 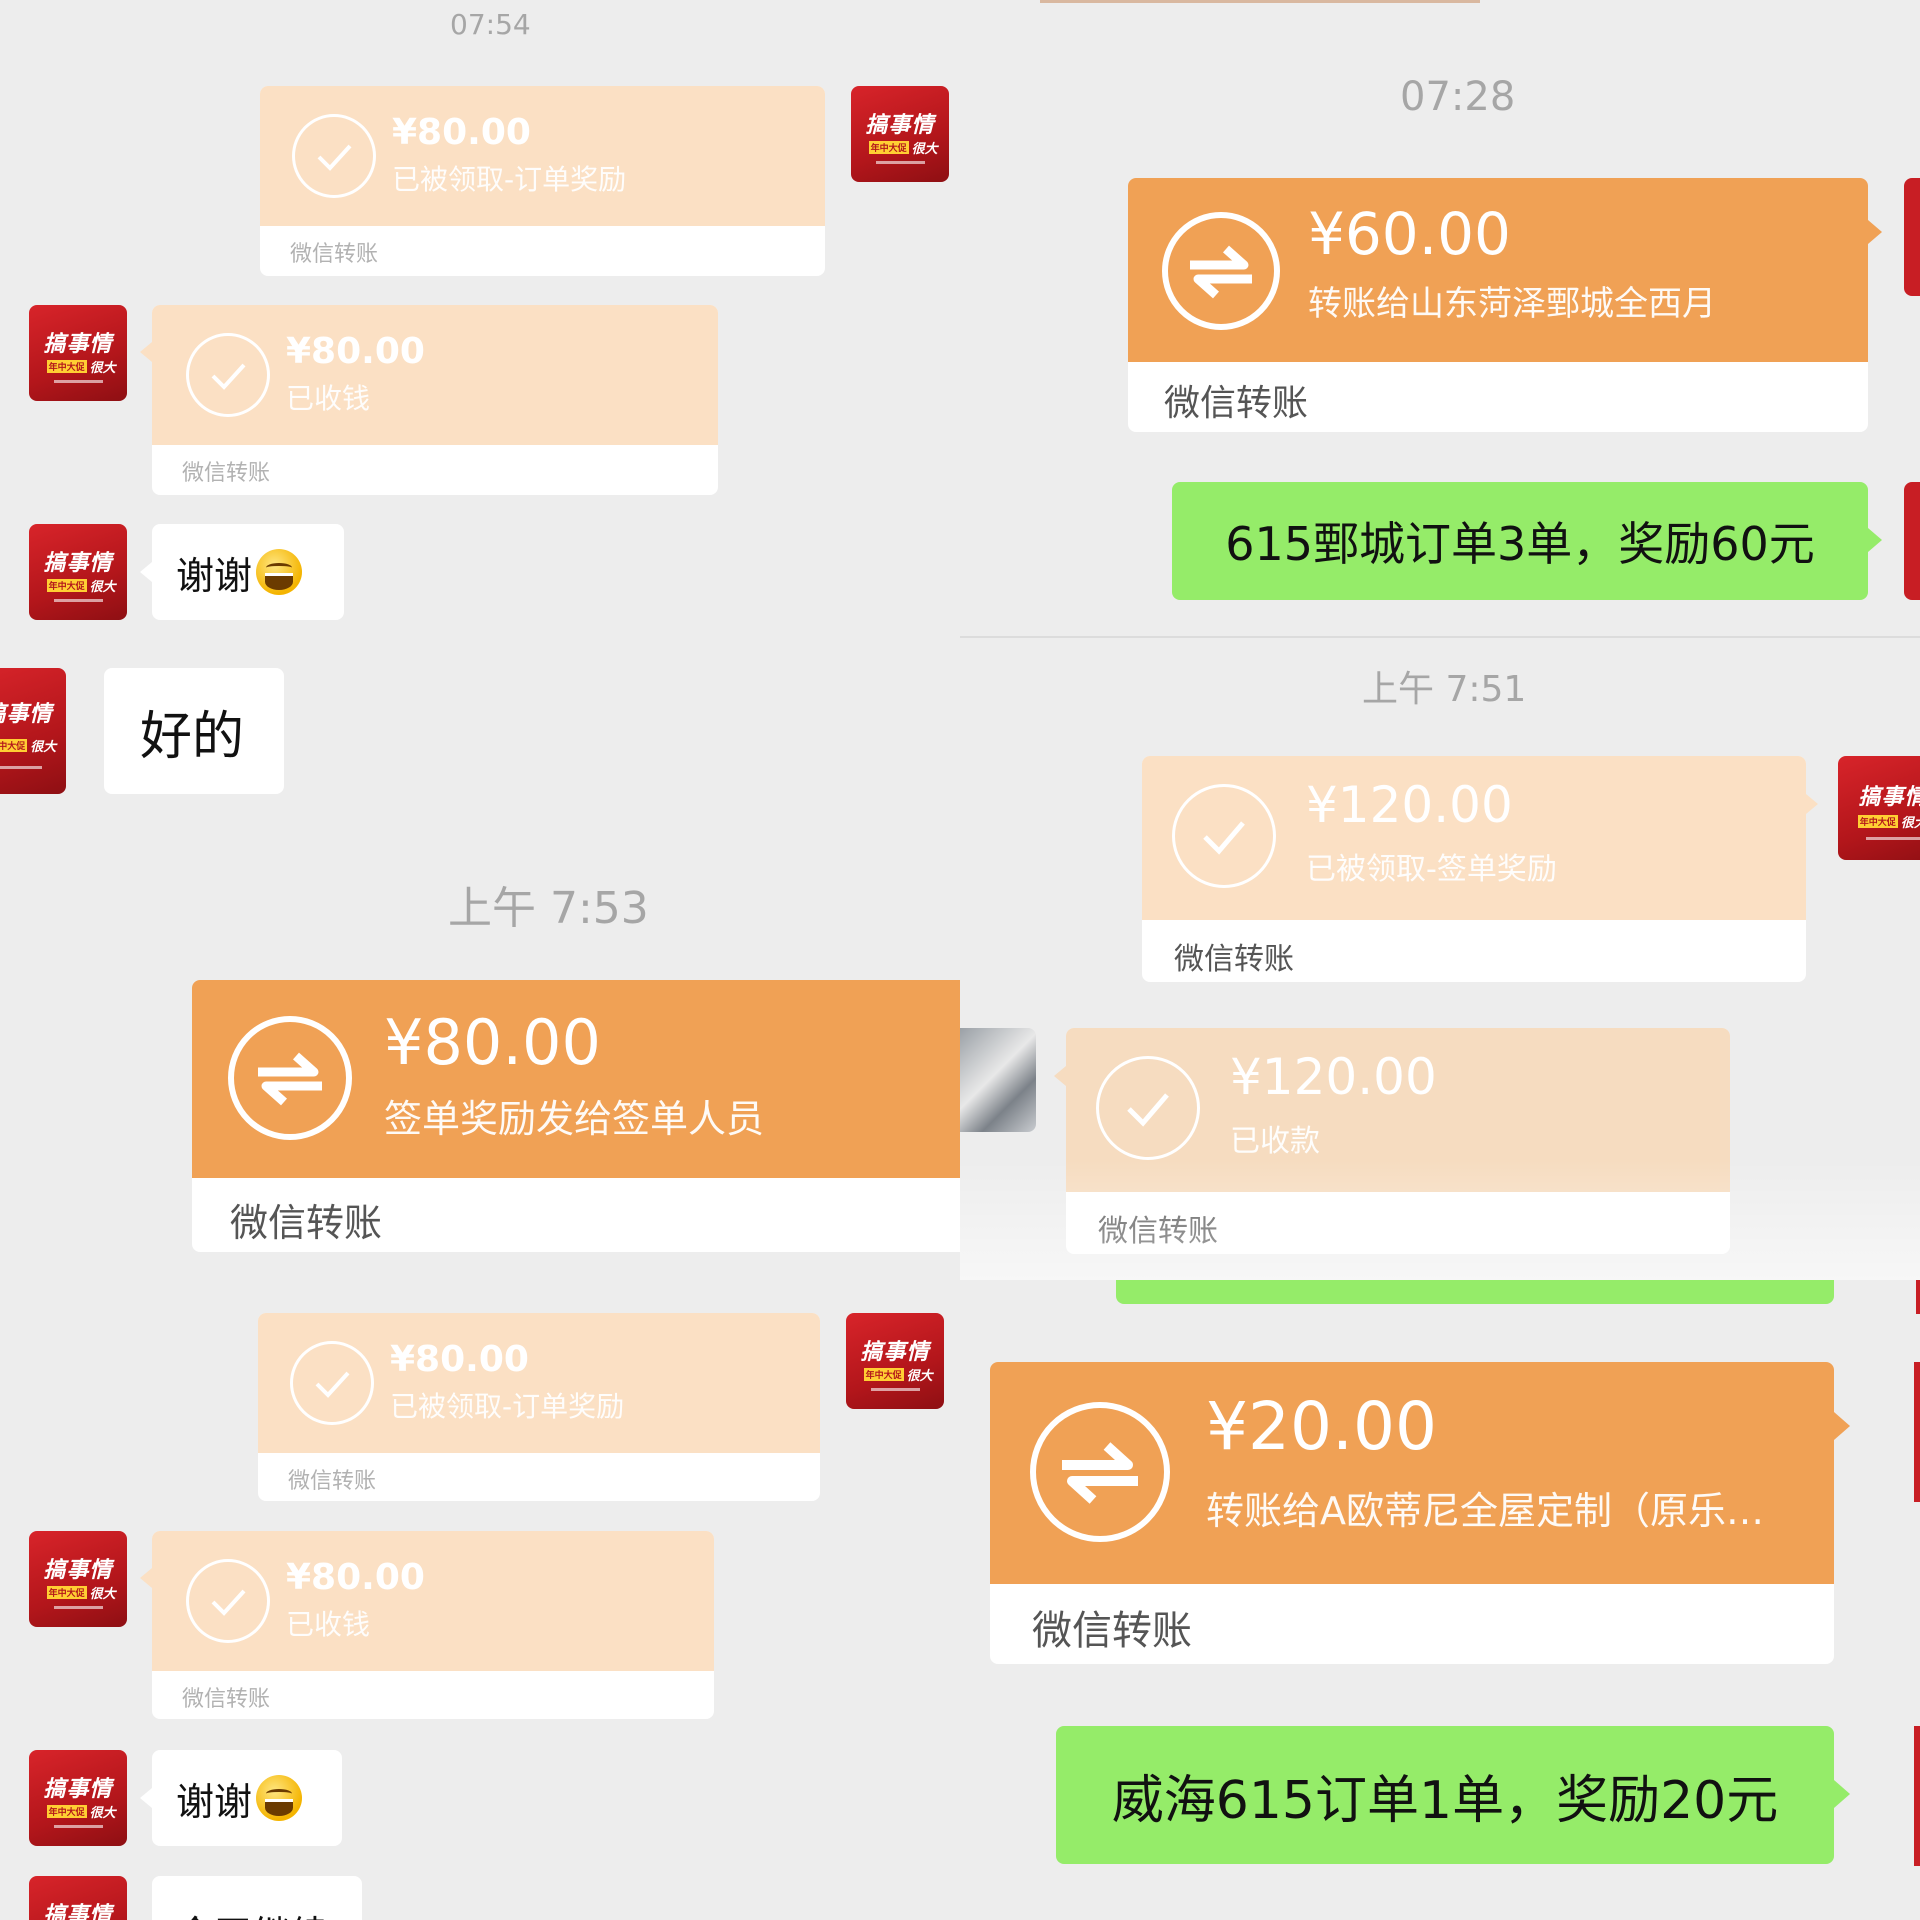 What do you see at coordinates (252, 1912) in the screenshot?
I see `message-text: 今天继续` at bounding box center [252, 1912].